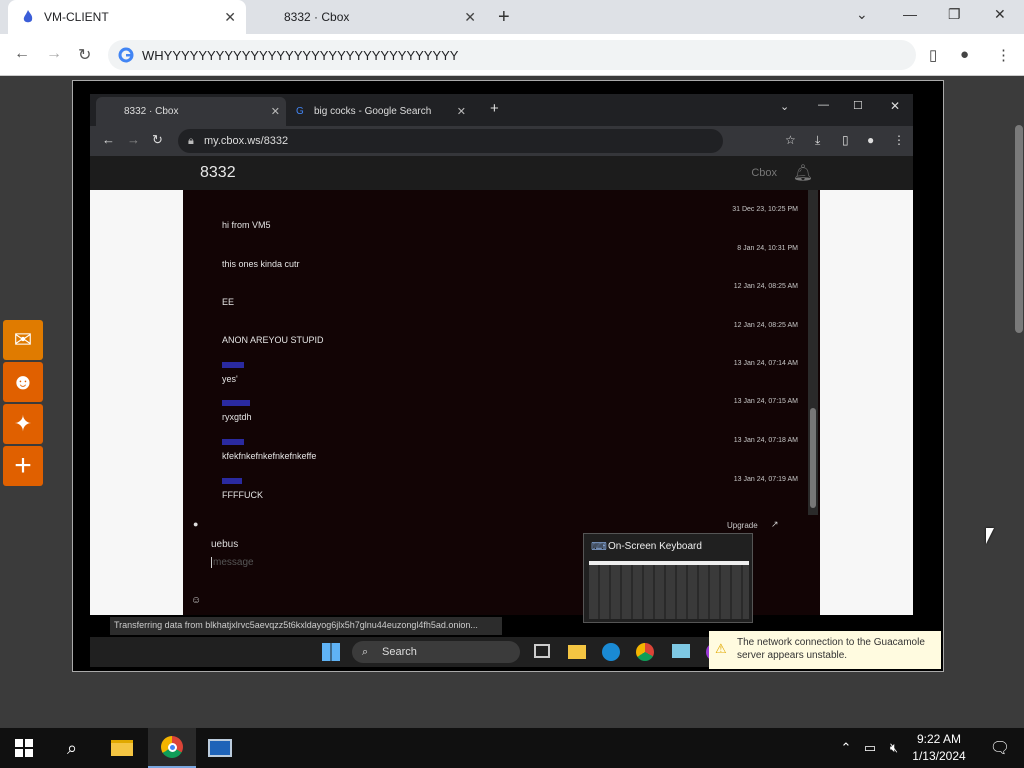 Image resolution: width=1024 pixels, height=768 pixels. I want to click on message-text: EE, so click(228, 302).